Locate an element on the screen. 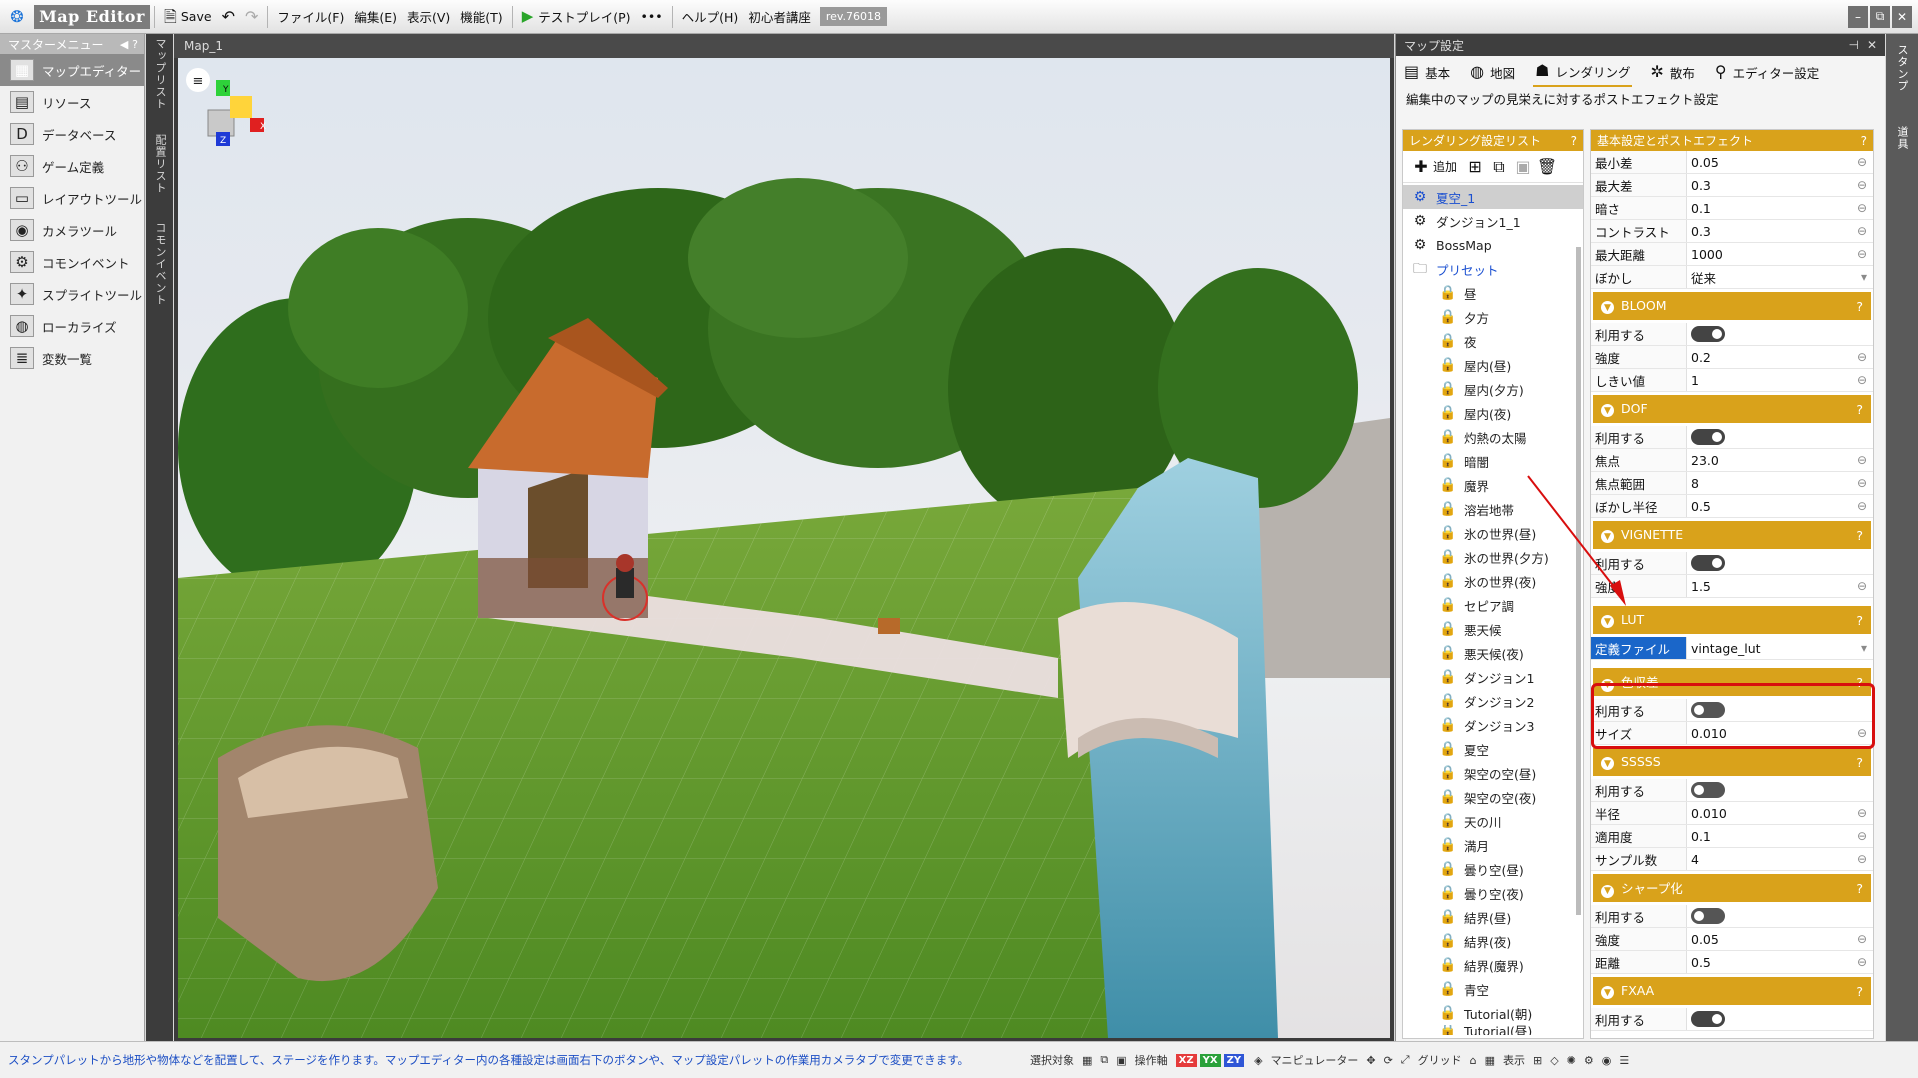 This screenshot has height=1078, width=1918. prop-value-field: 1 ⊖ is located at coordinates (1780, 380).